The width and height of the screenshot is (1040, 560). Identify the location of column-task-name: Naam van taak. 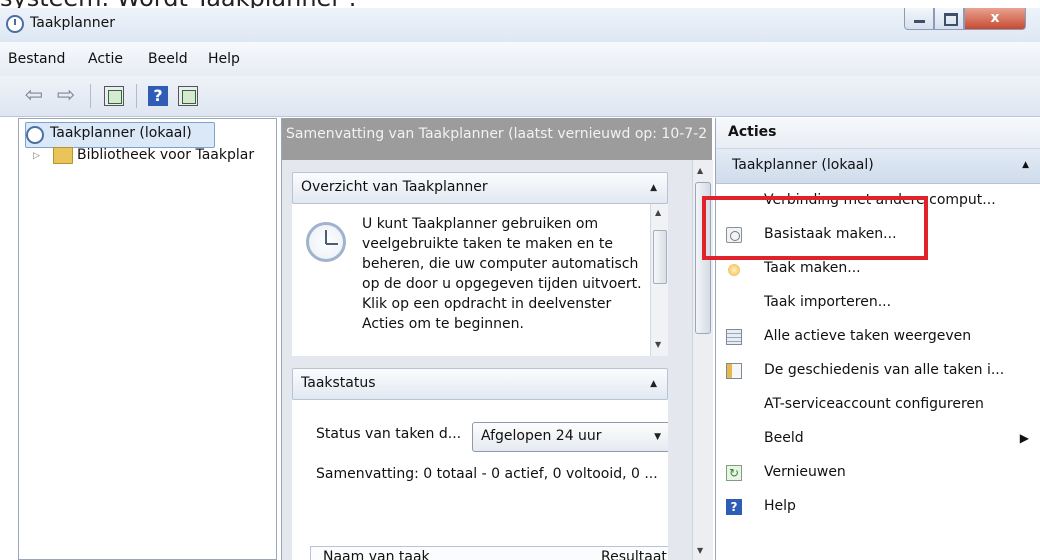
(376, 554).